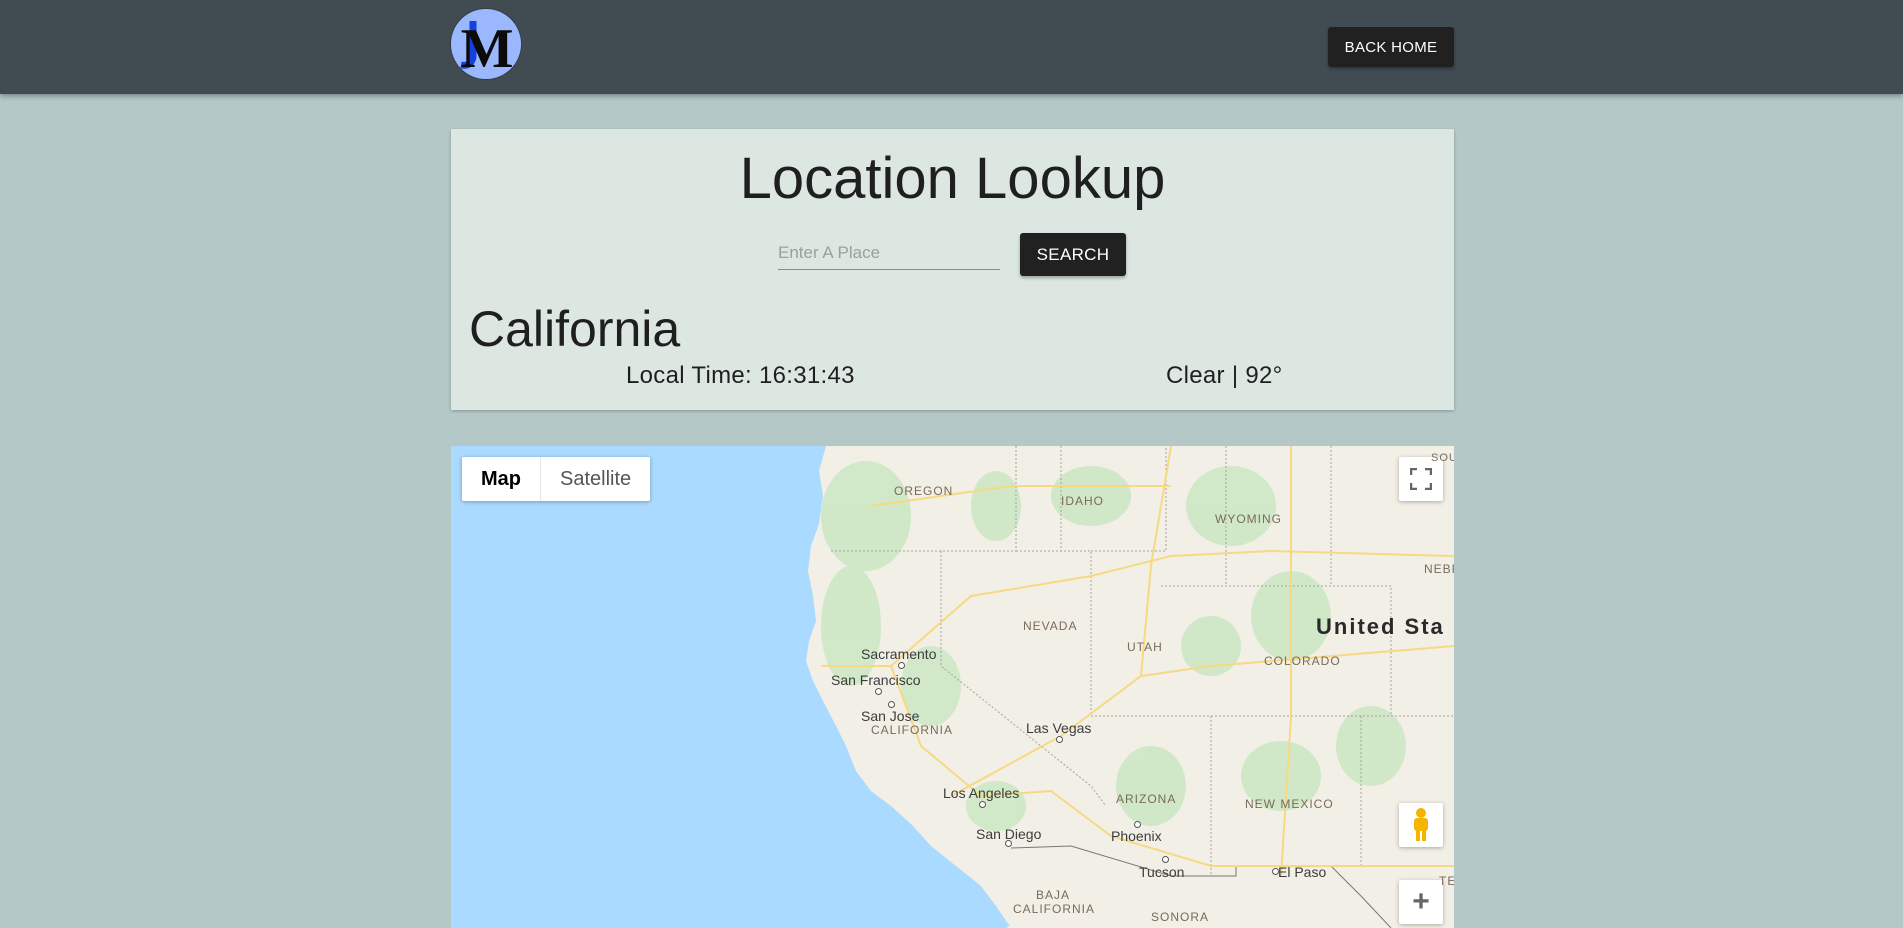  Describe the element at coordinates (1224, 375) in the screenshot. I see `weather-summary: Clear | 92°` at that location.